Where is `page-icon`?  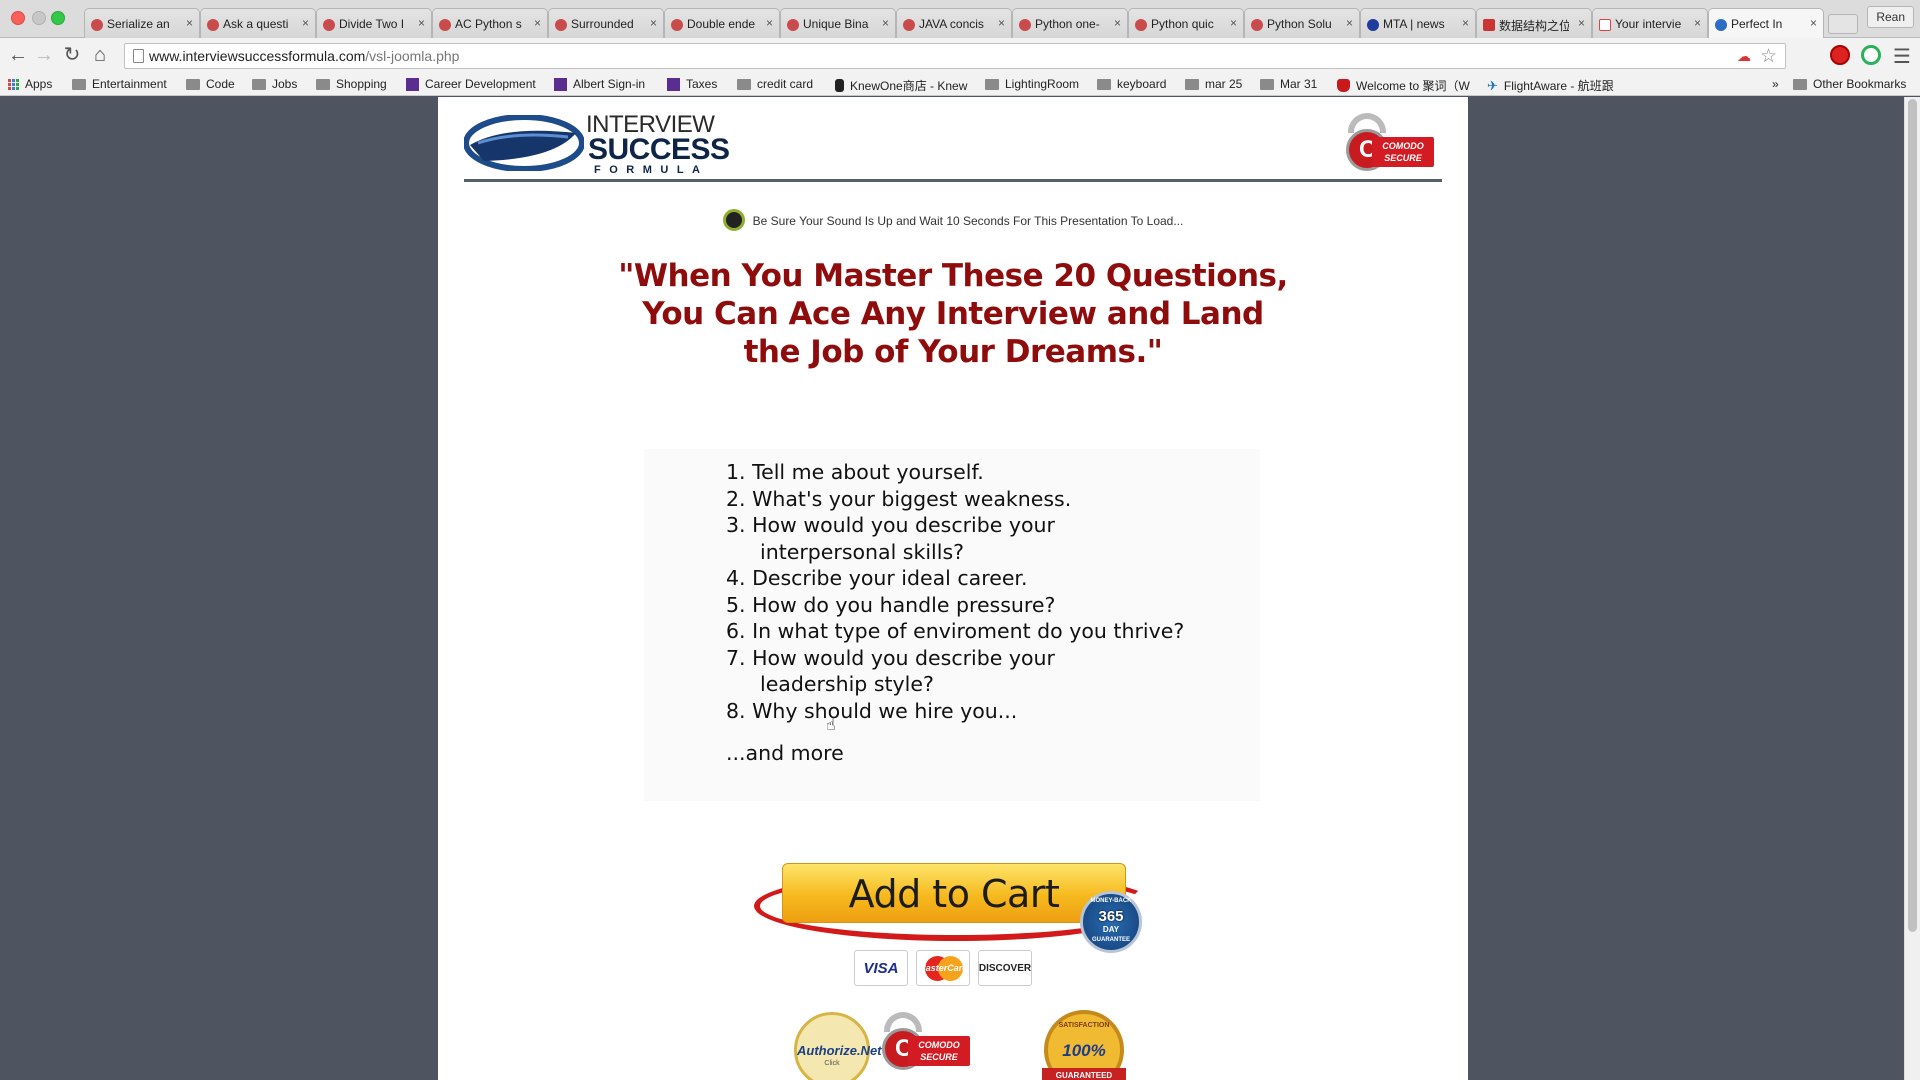
page-icon is located at coordinates (138, 56).